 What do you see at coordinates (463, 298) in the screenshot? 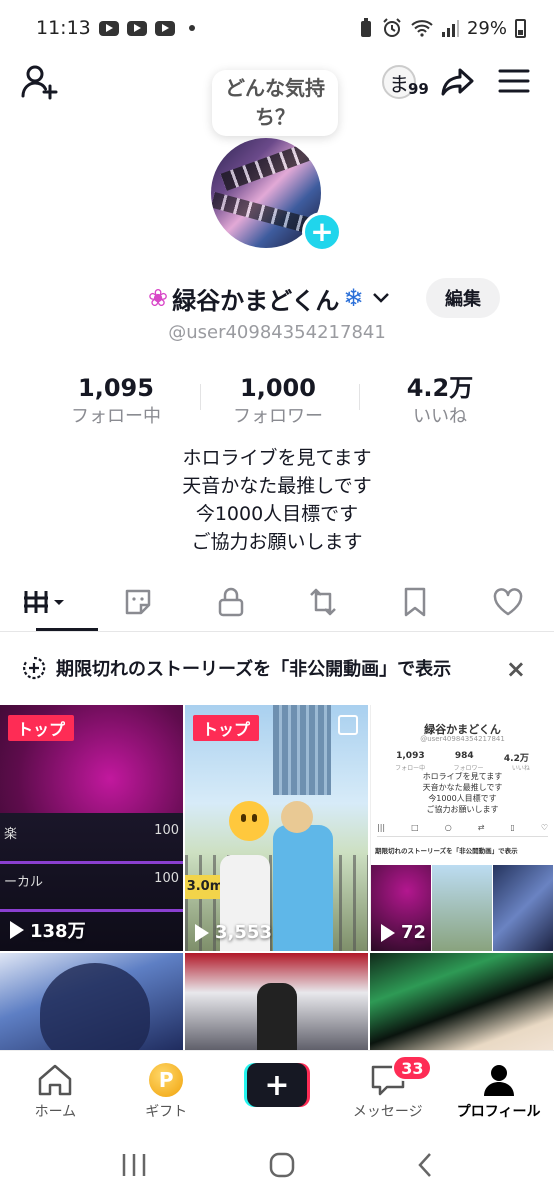
I see `edit-profile-button: 編集` at bounding box center [463, 298].